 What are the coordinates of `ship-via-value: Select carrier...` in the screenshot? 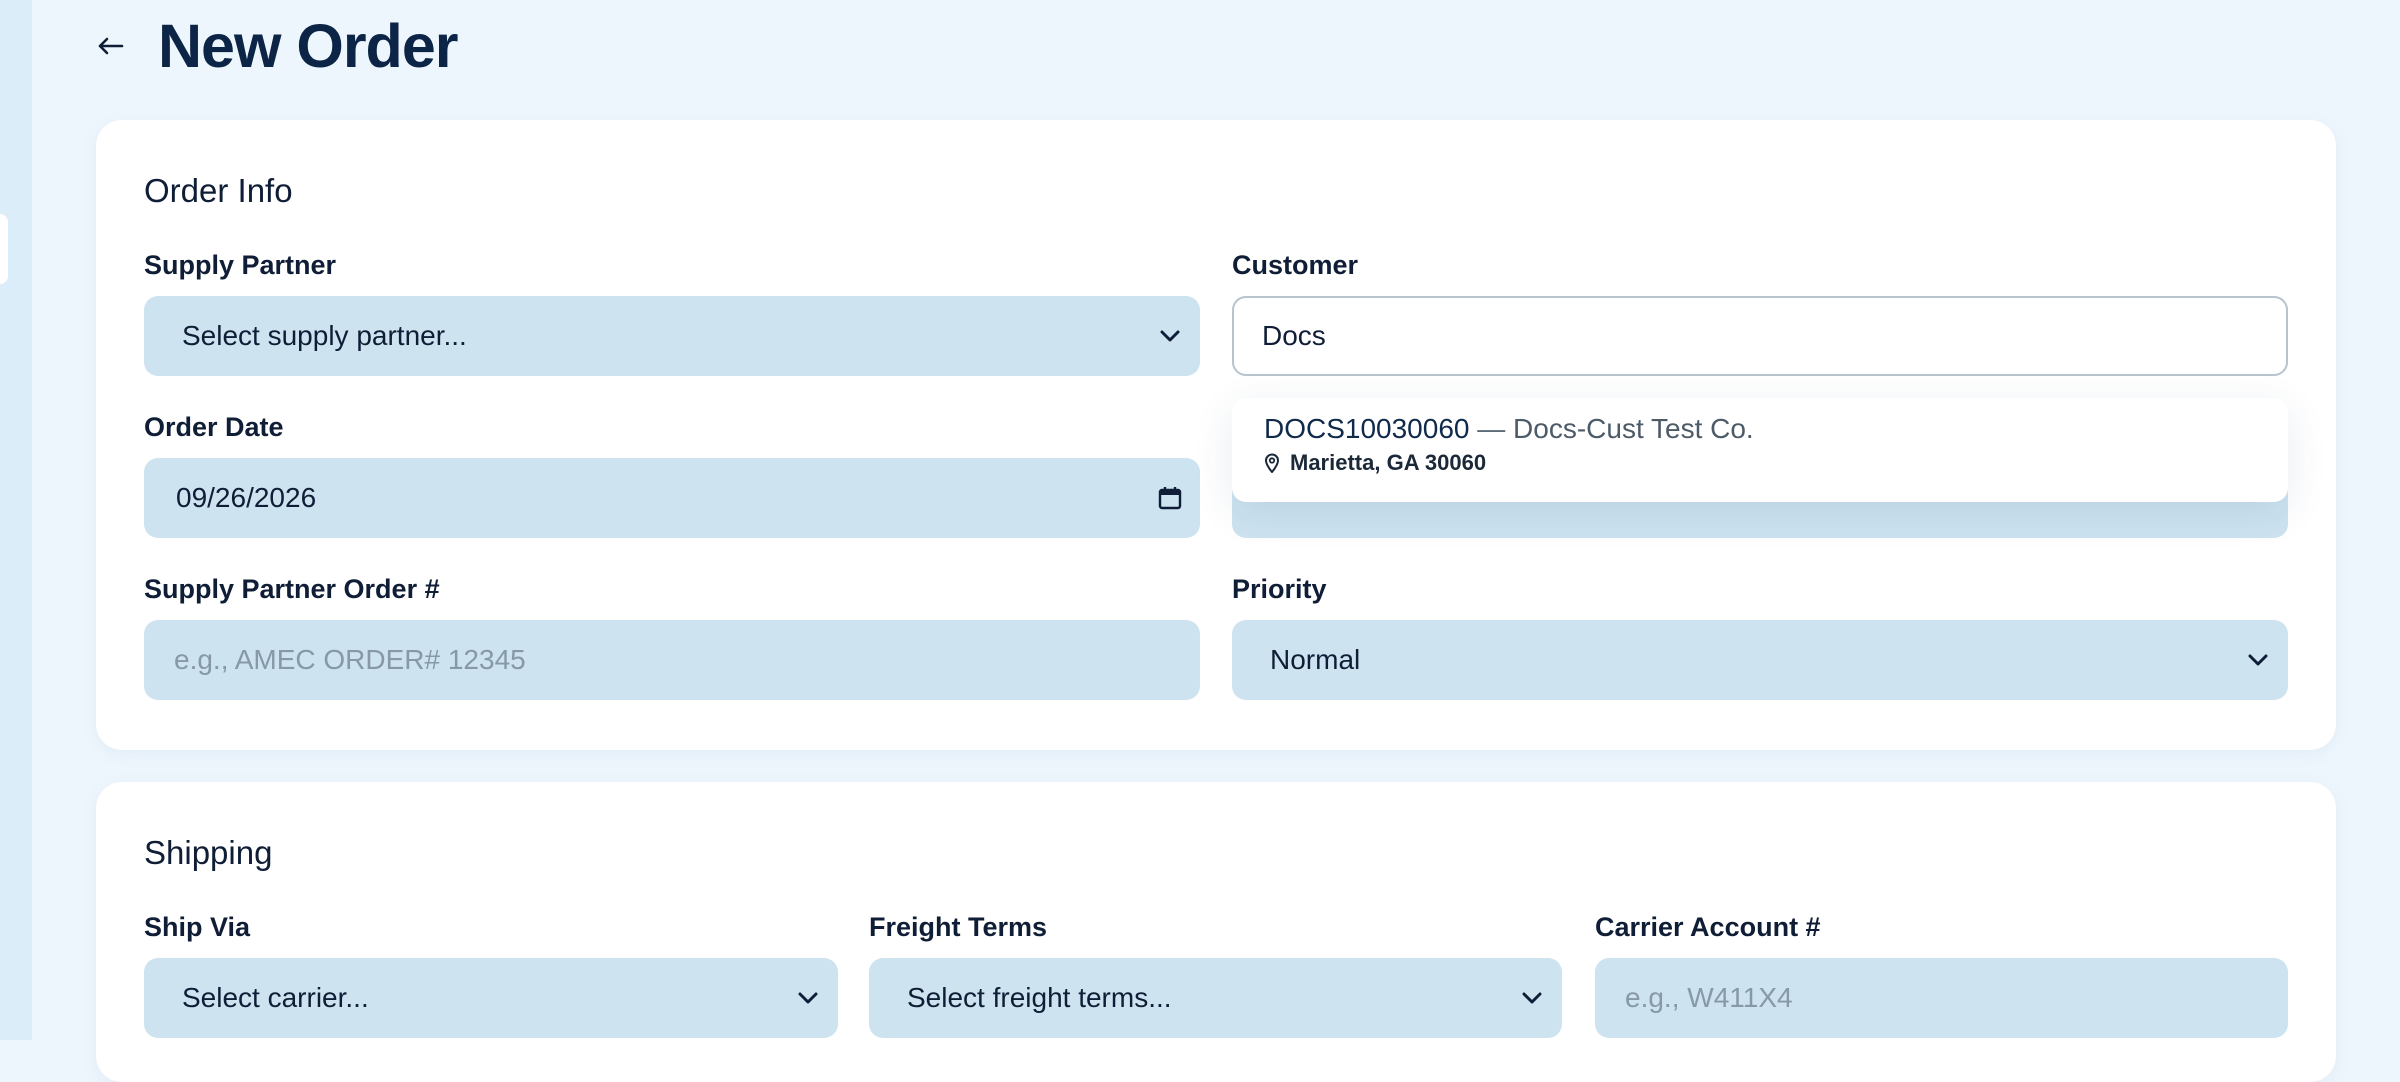 It's located at (275, 997).